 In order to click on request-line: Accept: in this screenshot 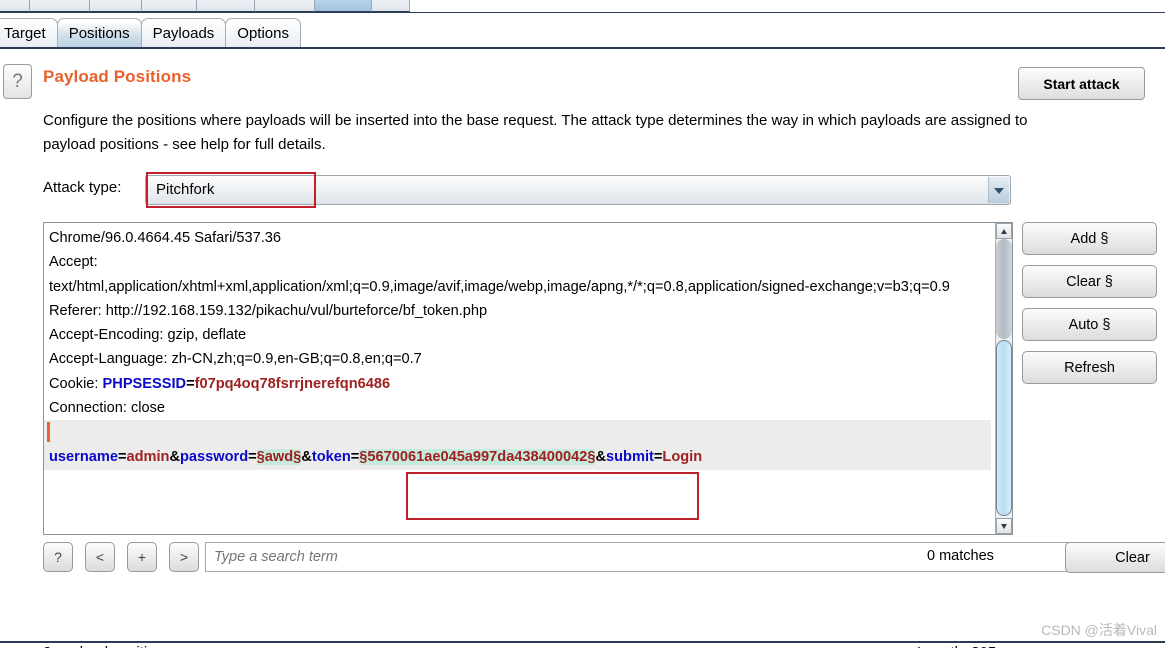, I will do `click(73, 262)`.